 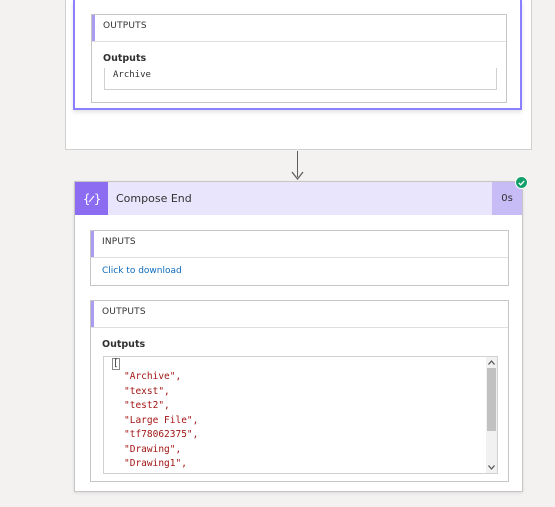 I want to click on json-line: "Archive",, so click(x=153, y=376).